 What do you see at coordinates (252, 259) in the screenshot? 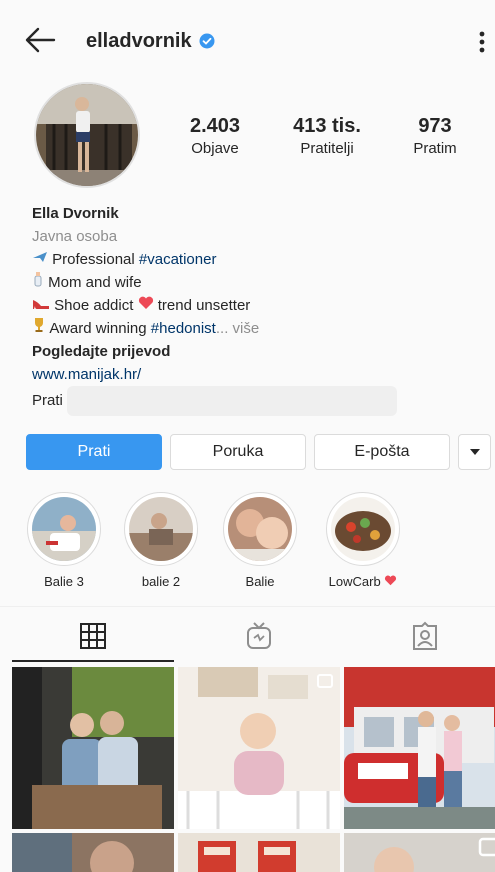
I see `bio-line-1: Professional #vacationer` at bounding box center [252, 259].